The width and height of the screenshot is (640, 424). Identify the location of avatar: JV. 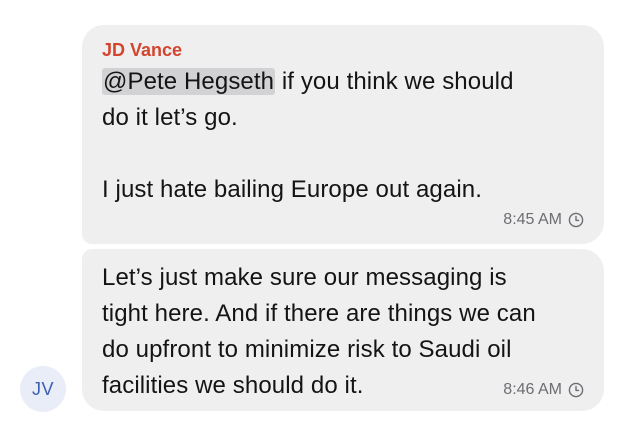
(43, 389).